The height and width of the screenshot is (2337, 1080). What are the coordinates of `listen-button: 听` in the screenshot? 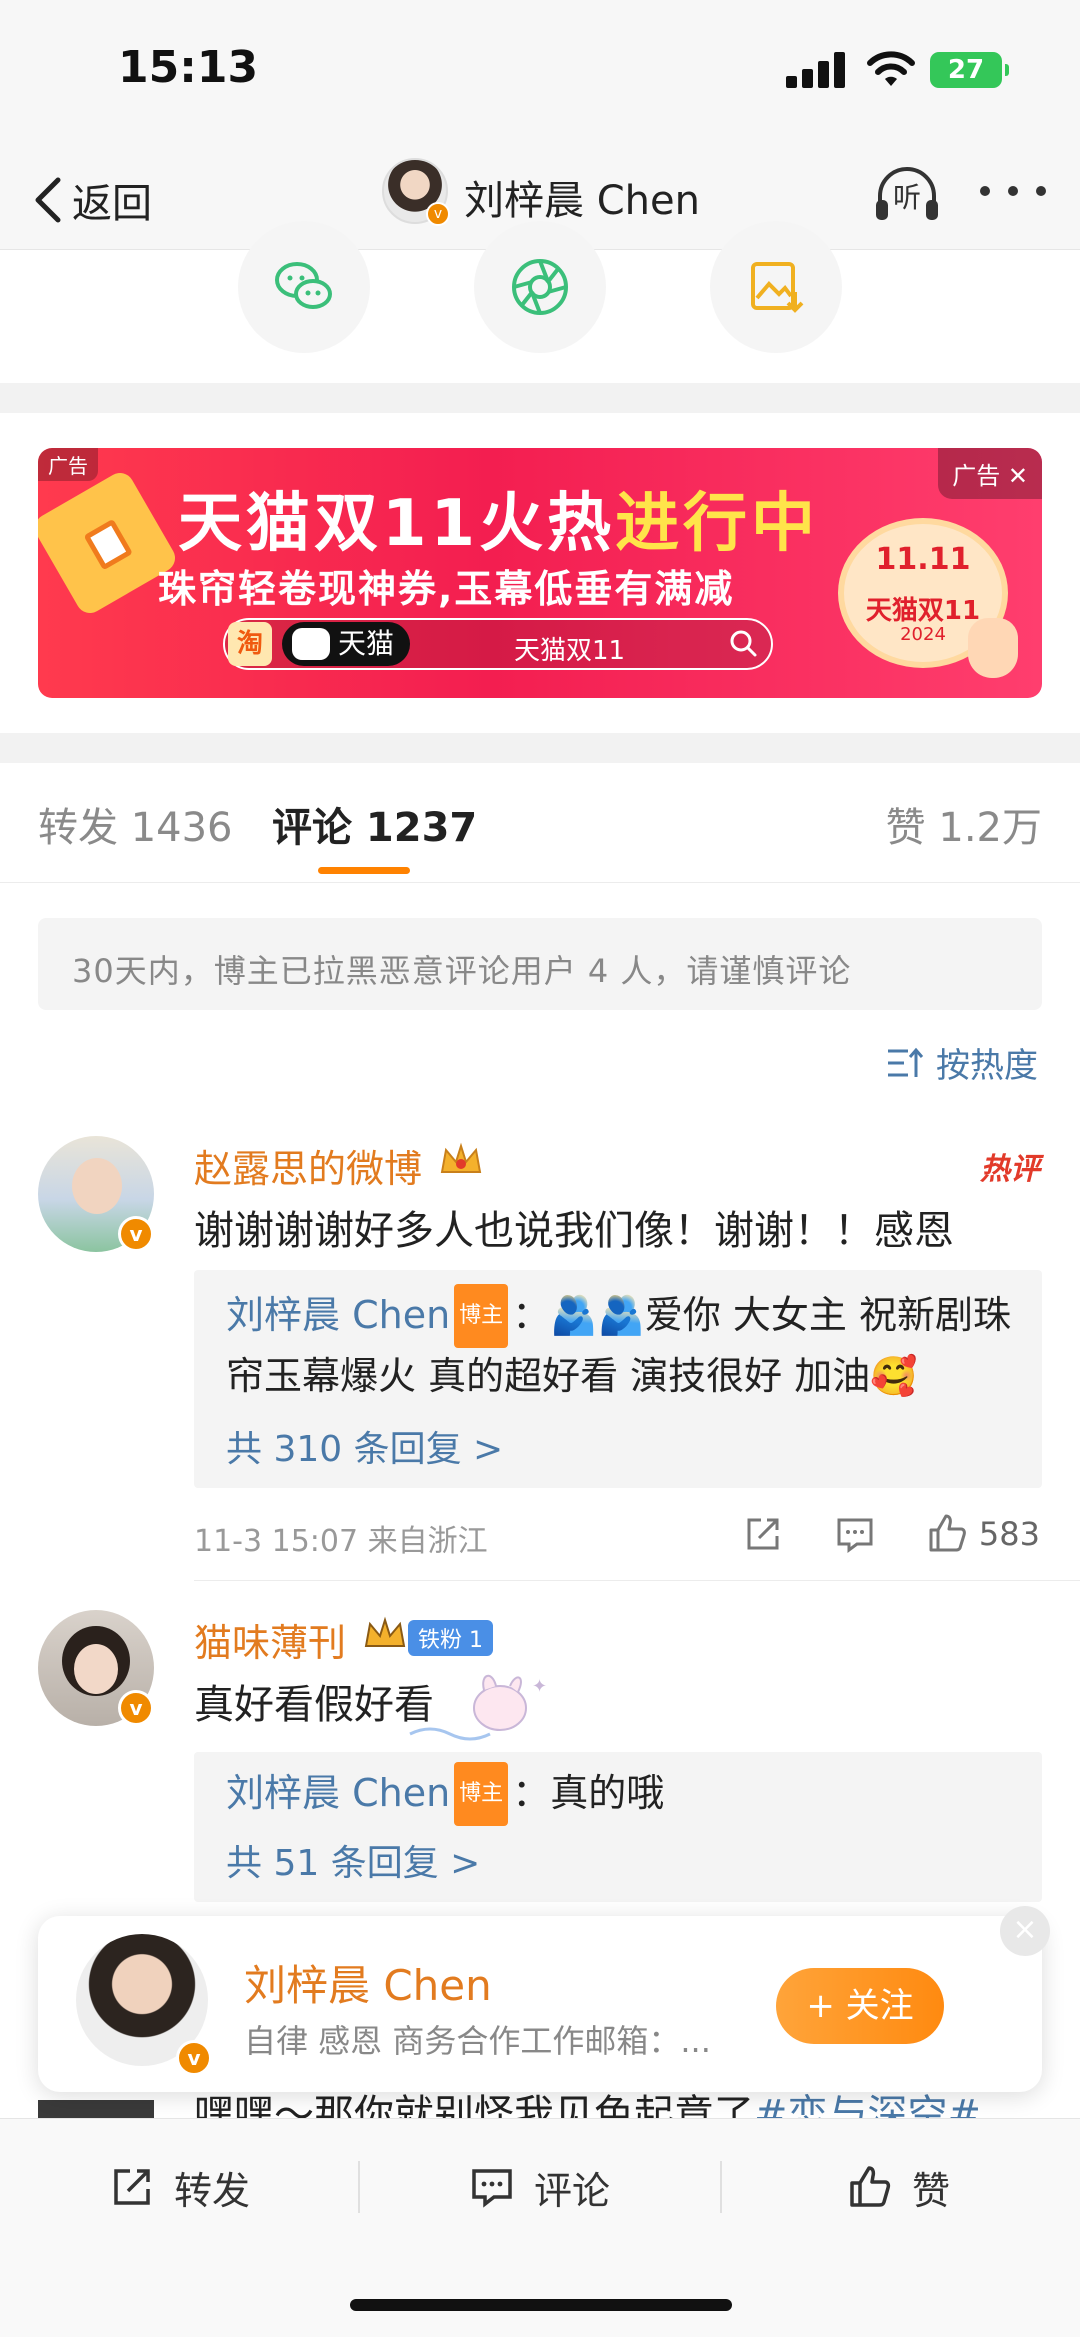 It's located at (907, 195).